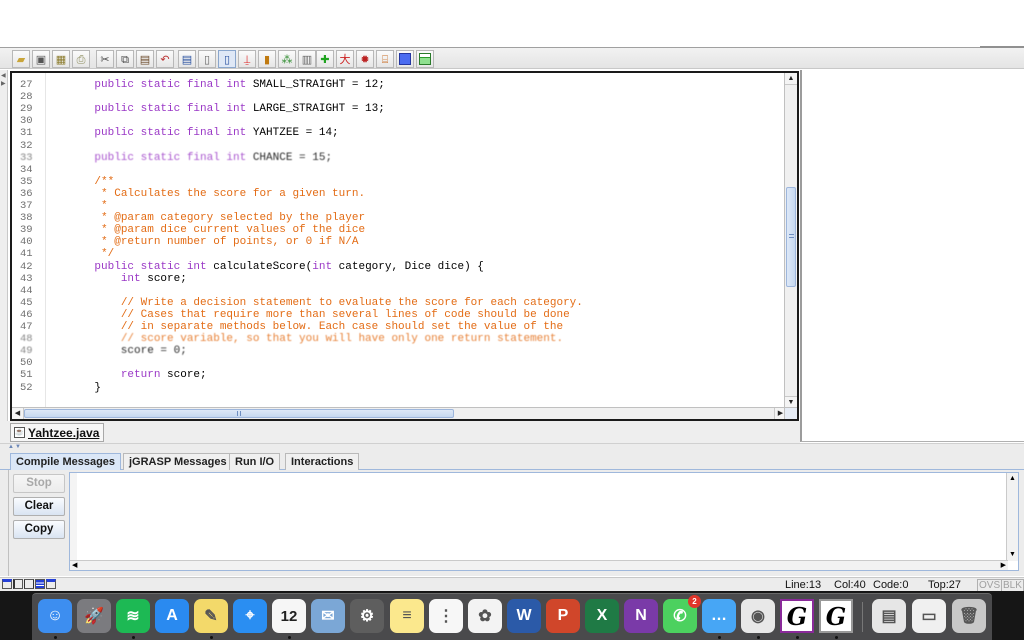 This screenshot has width=1024, height=640. Describe the element at coordinates (365, 59) in the screenshot. I see `debug-button: ✹` at that location.